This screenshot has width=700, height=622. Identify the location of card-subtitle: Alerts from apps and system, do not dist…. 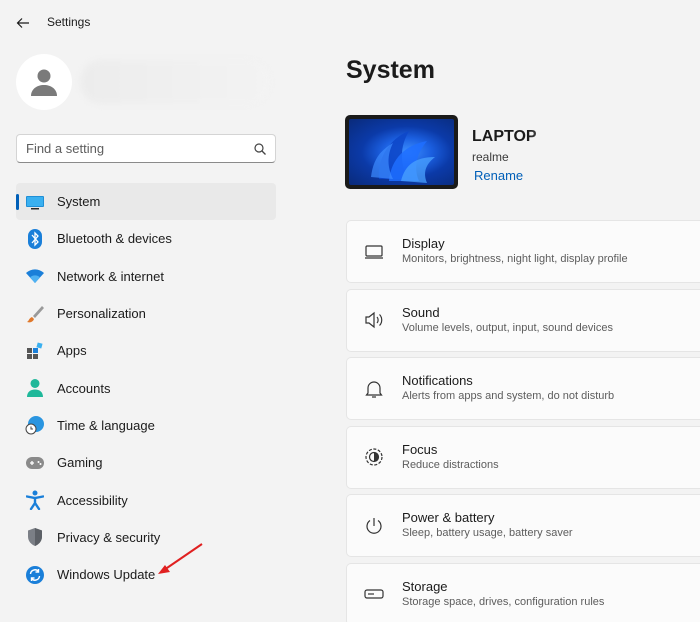
(508, 396).